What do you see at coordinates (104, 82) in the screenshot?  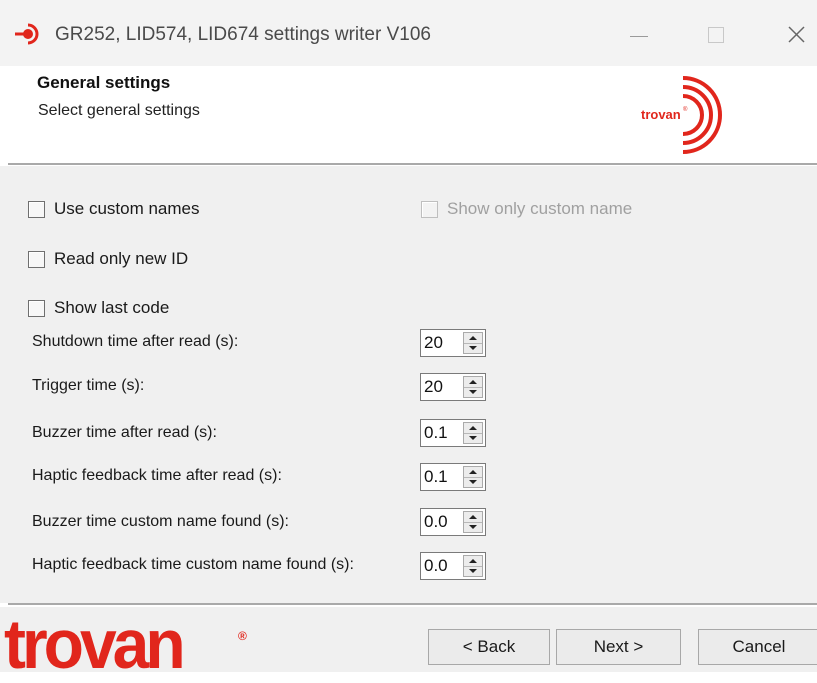 I see `page-title: General settings` at bounding box center [104, 82].